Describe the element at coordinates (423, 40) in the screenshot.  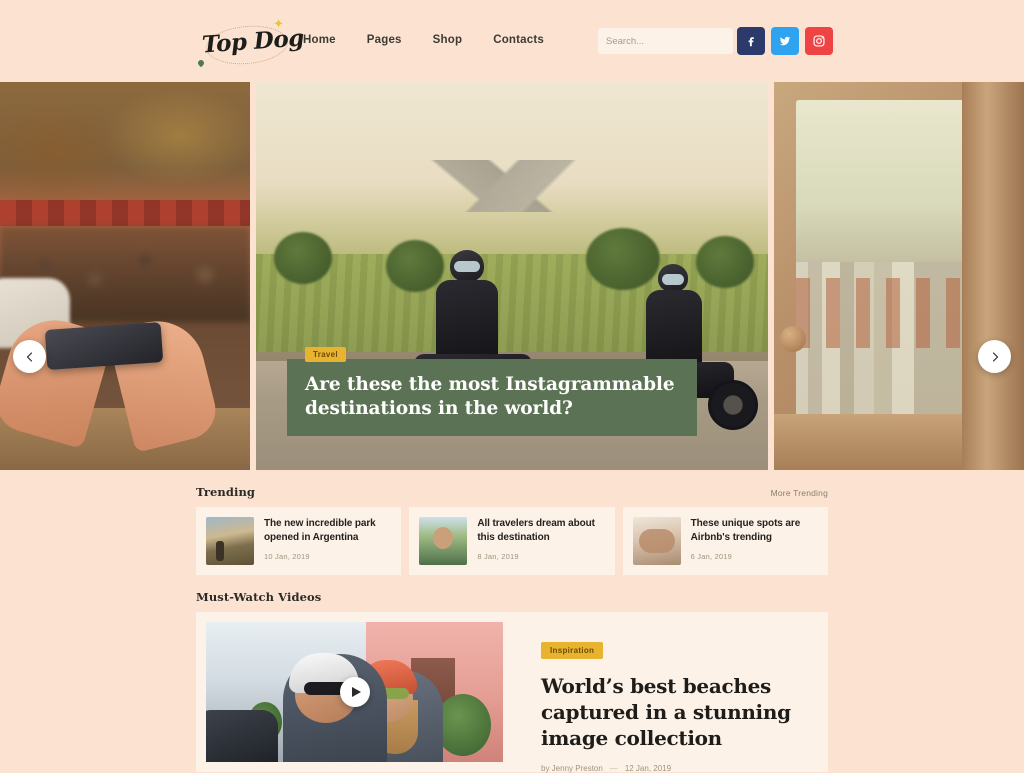
I see `main-nav: Home Pages Shop Contacts` at that location.